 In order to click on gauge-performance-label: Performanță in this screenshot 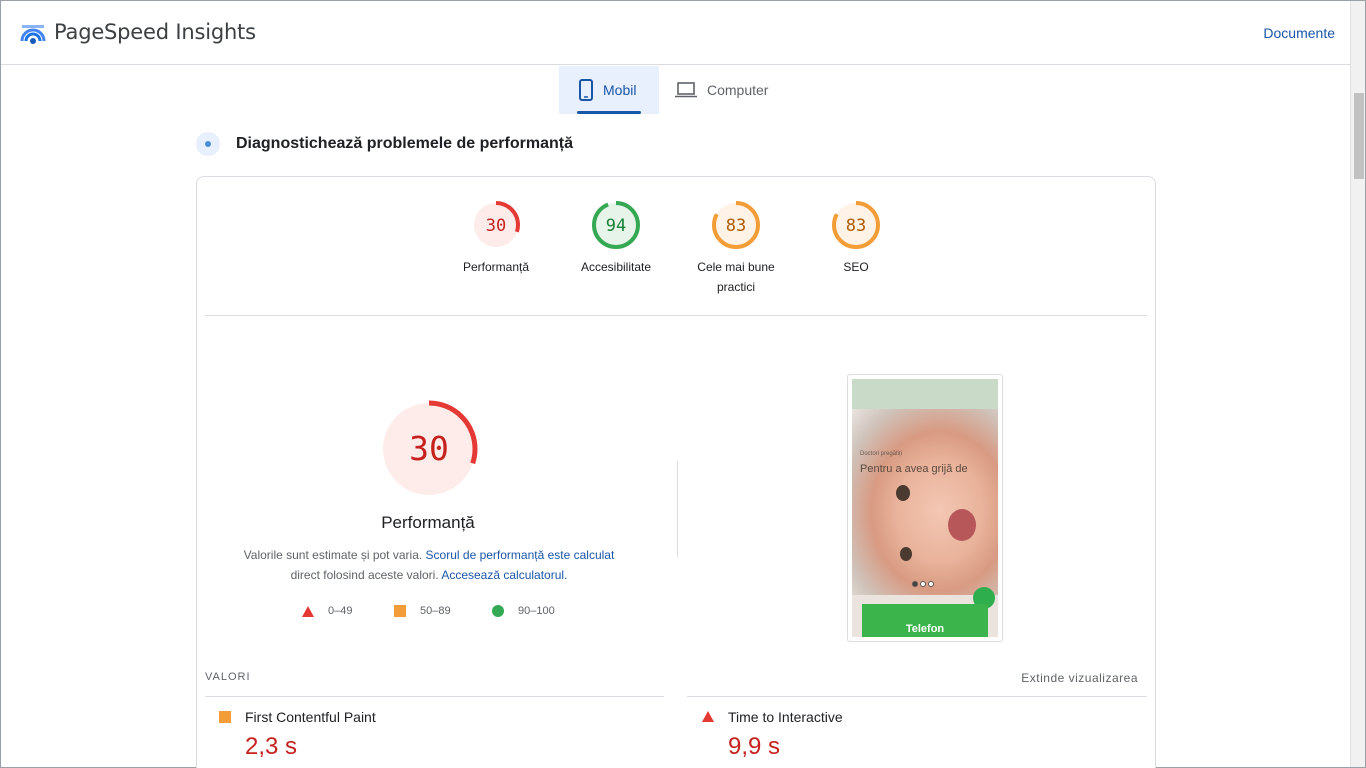, I will do `click(496, 267)`.